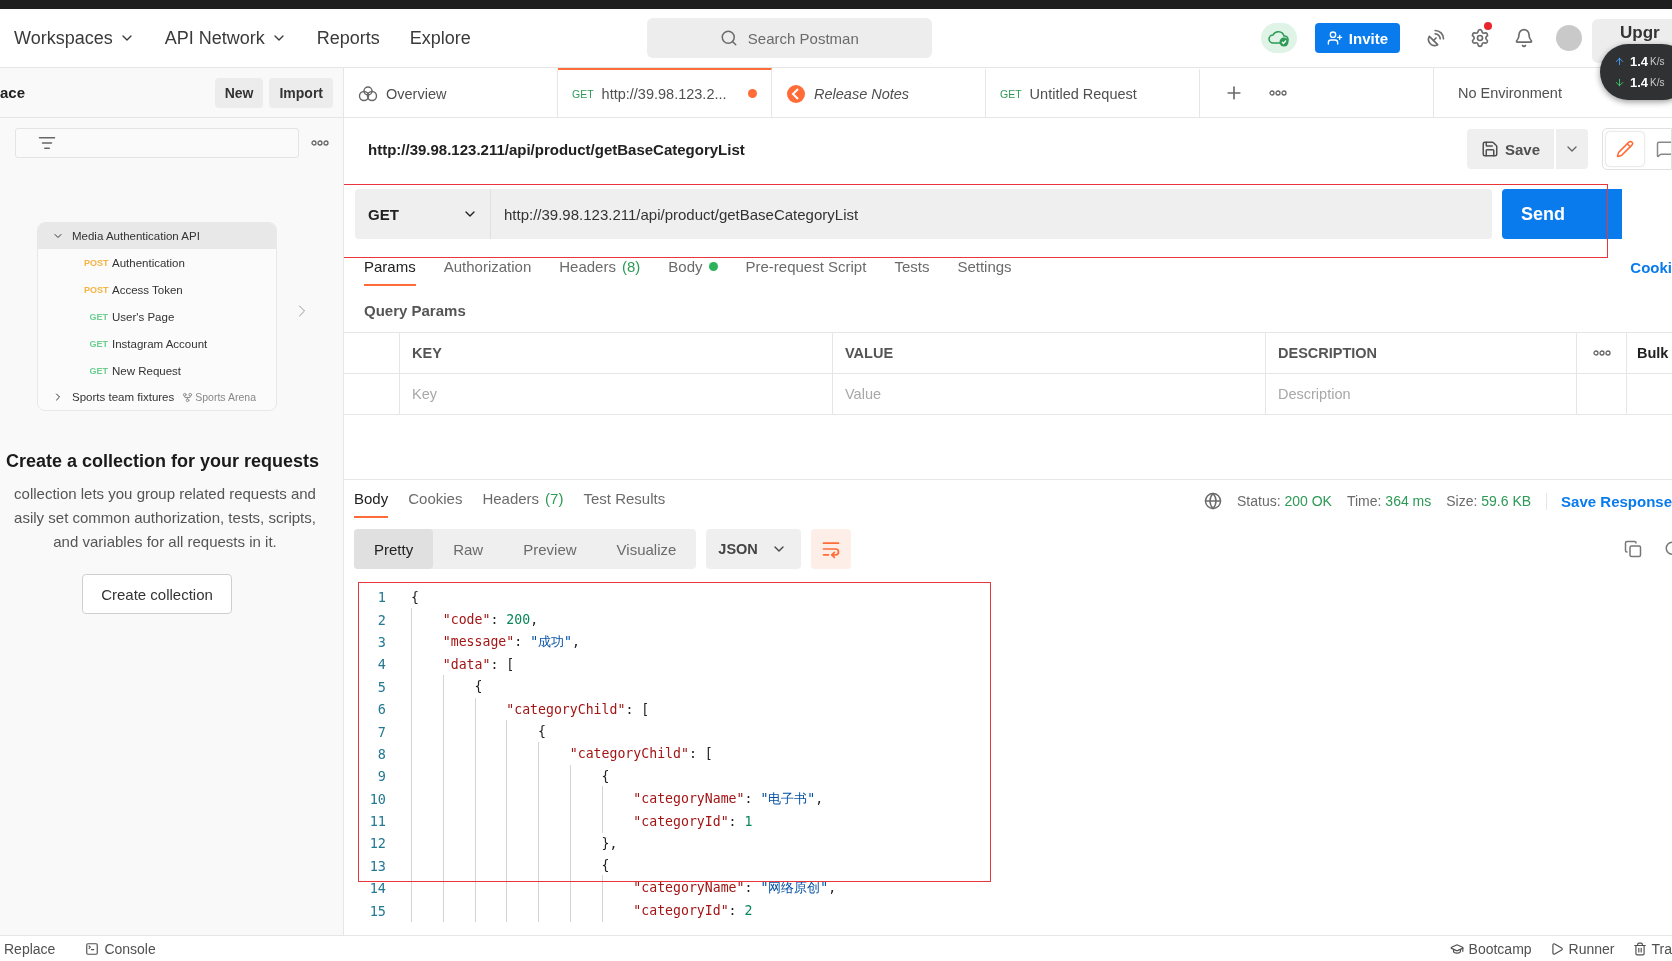 This screenshot has width=1672, height=961. Describe the element at coordinates (148, 262) in the screenshot. I see `request-name: Authentication` at that location.